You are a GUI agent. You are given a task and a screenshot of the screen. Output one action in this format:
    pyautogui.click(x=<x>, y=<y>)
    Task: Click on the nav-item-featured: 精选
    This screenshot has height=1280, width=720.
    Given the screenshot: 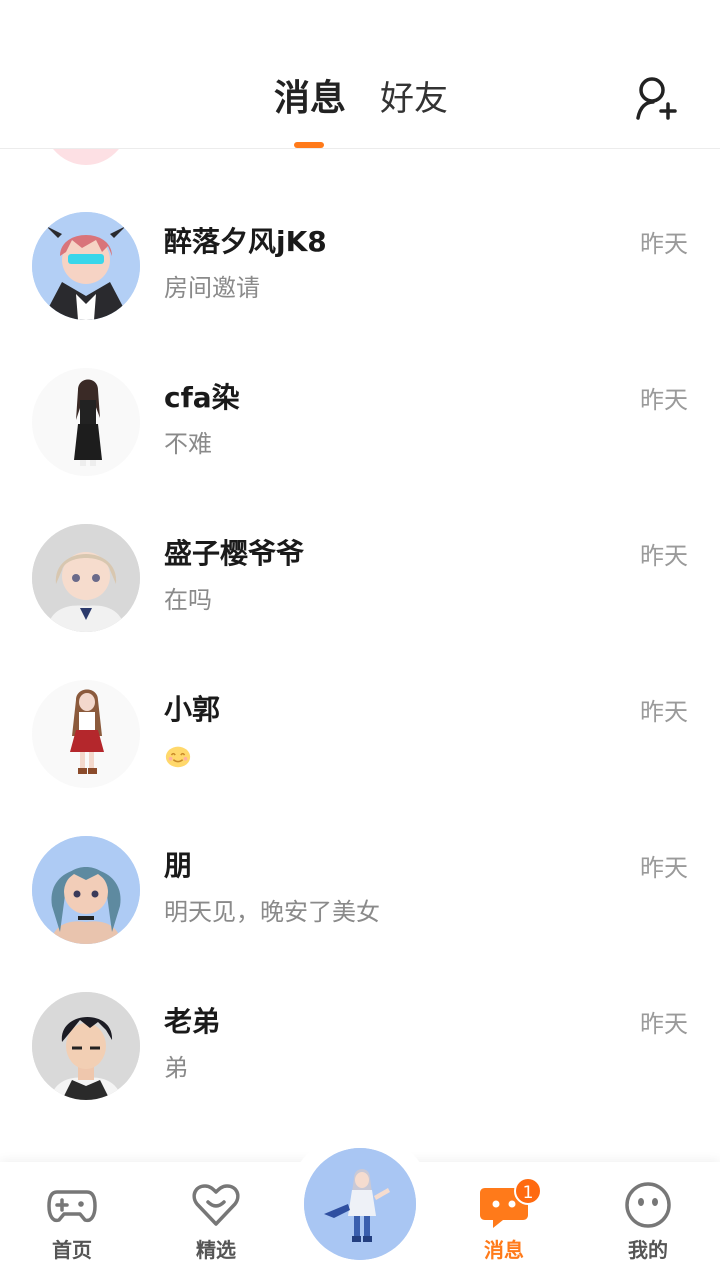 What is the action you would take?
    pyautogui.click(x=216, y=1225)
    